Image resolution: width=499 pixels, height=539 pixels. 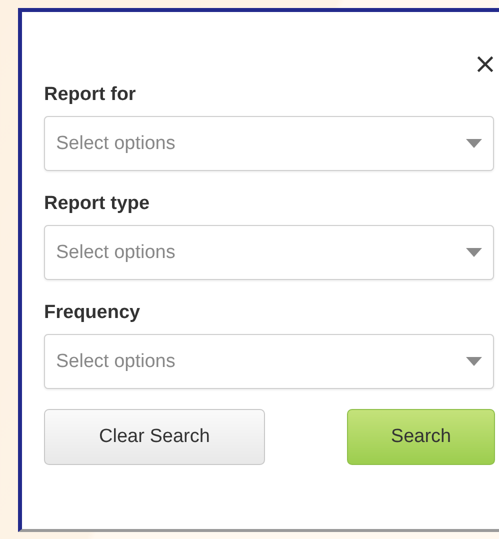 I want to click on field-label: Report type, so click(x=97, y=204).